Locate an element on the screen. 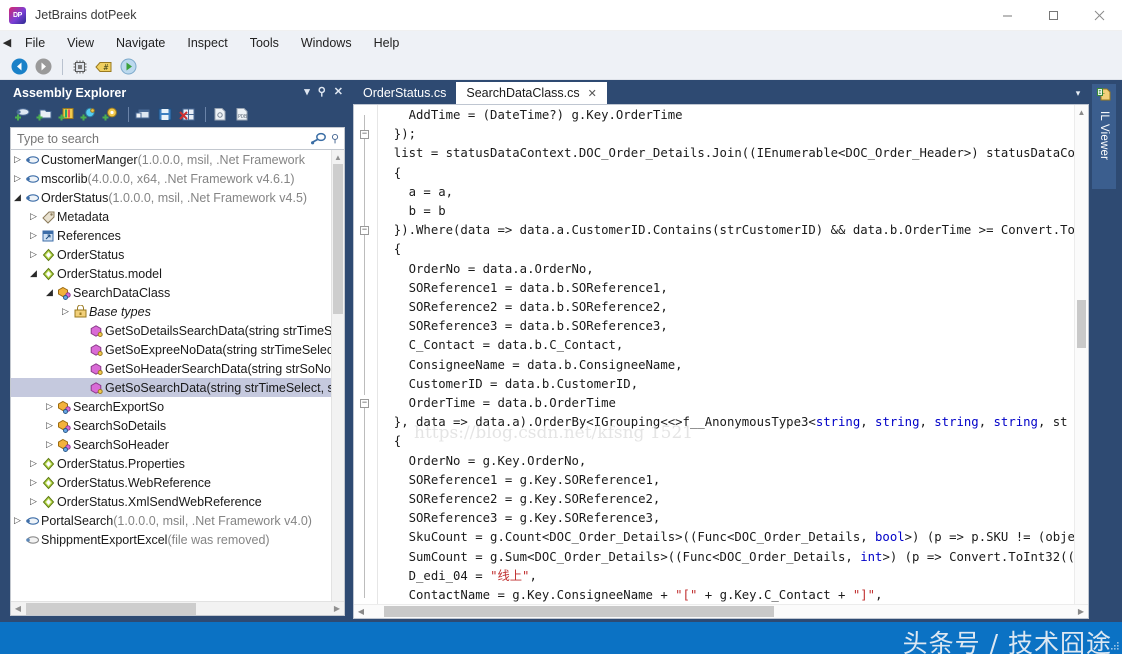 The image size is (1122, 654). menu-item-view: View is located at coordinates (80, 42).